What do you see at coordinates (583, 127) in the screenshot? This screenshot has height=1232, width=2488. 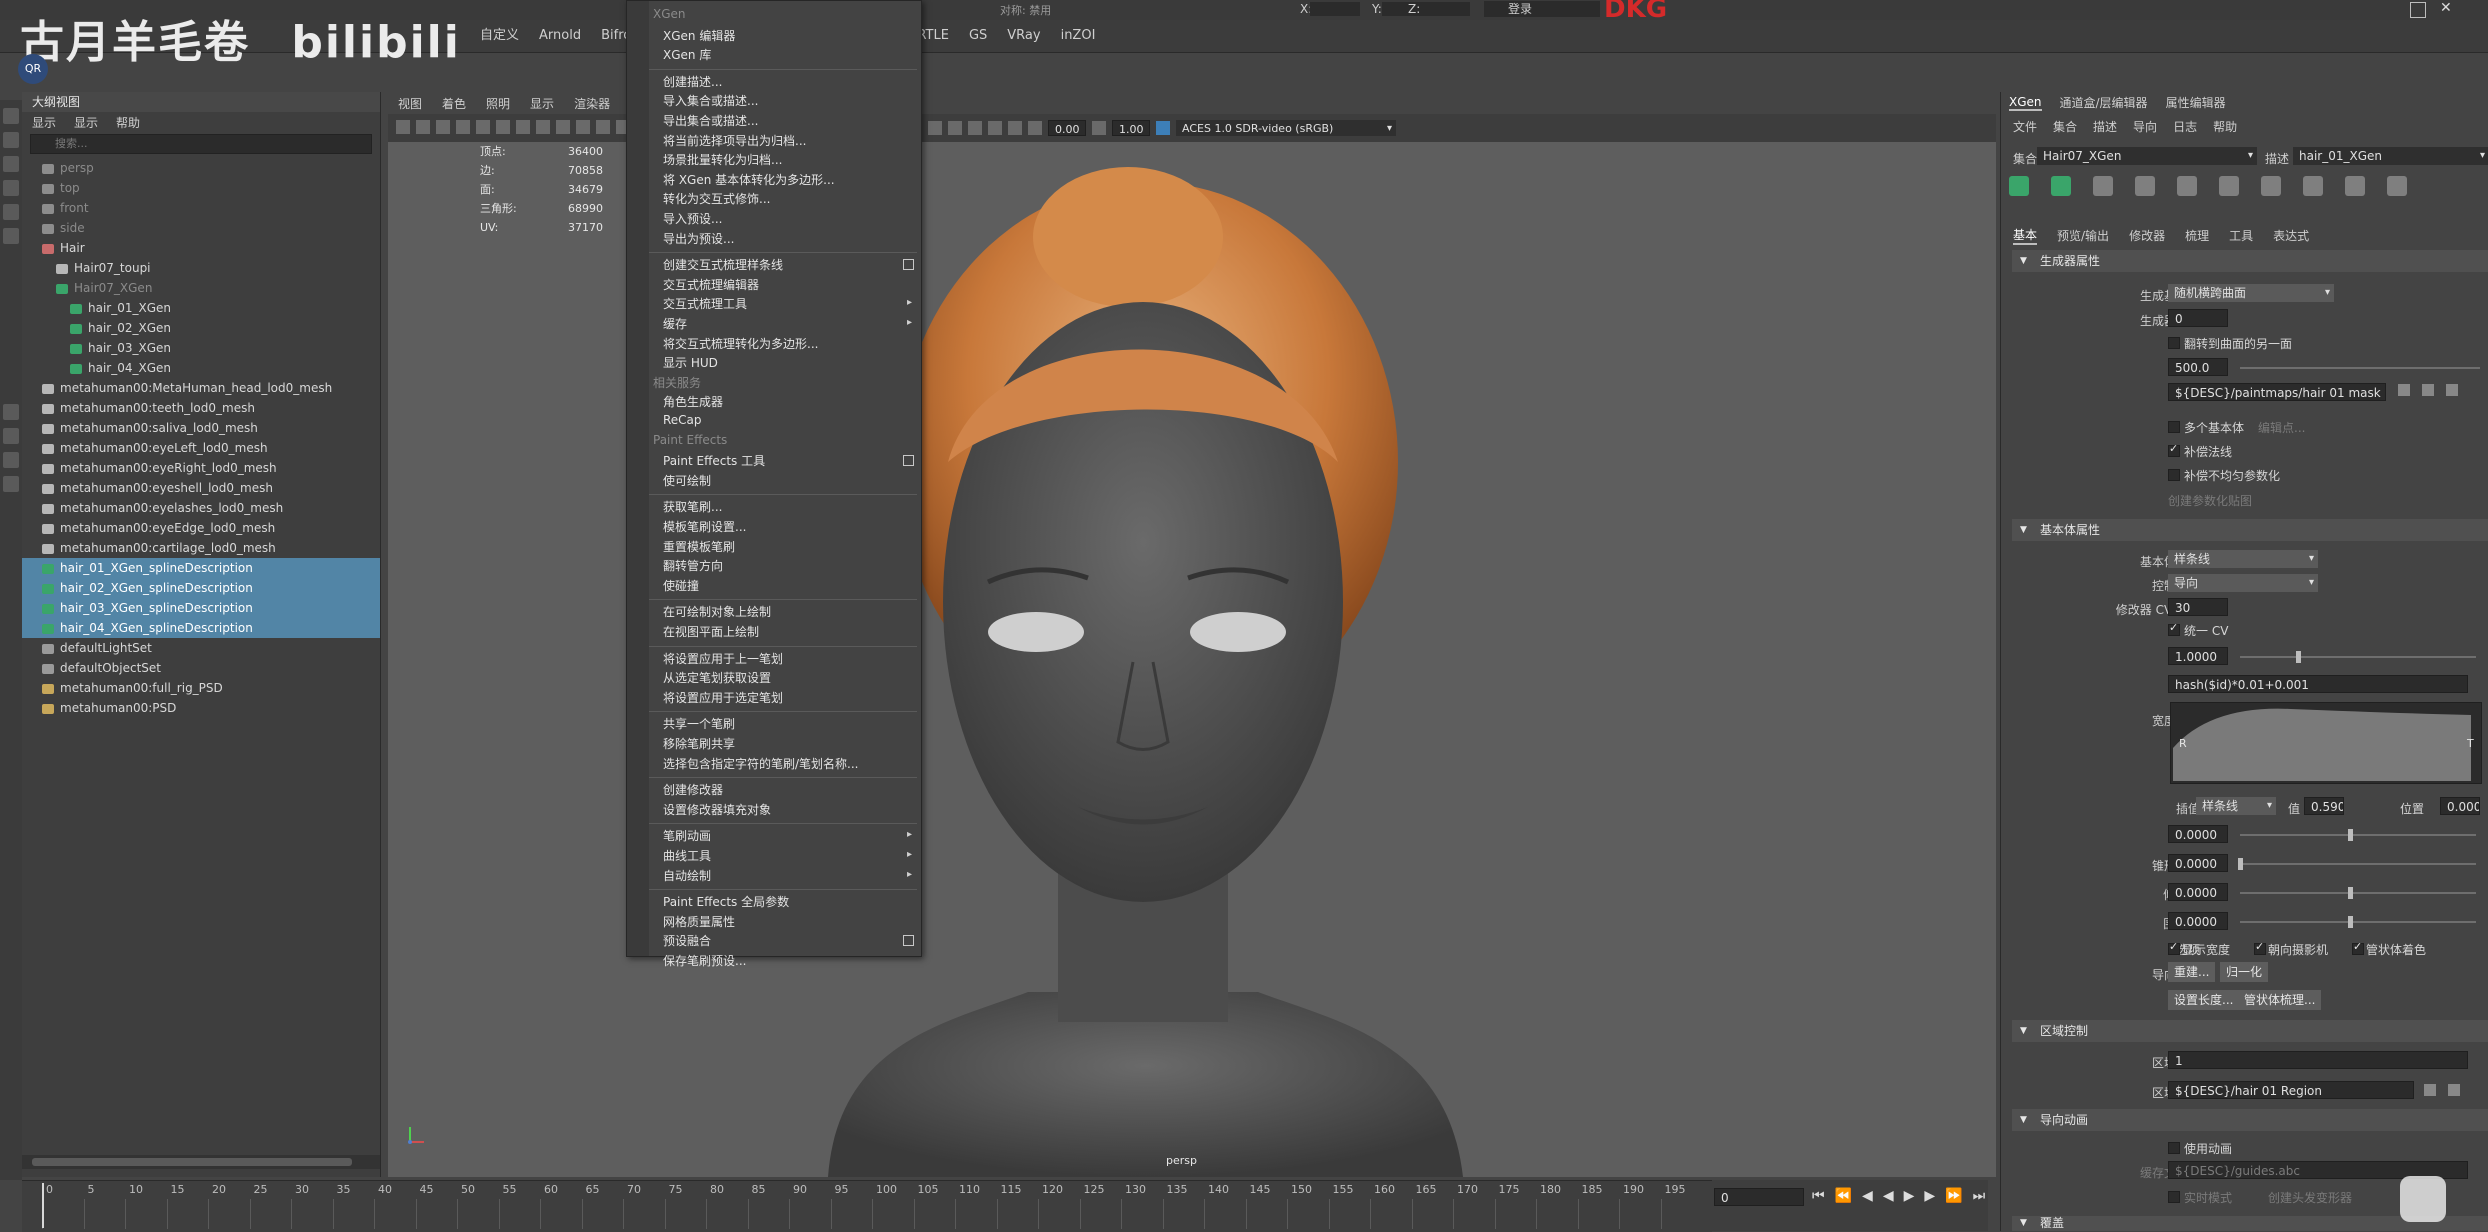 I see `lights-icon` at bounding box center [583, 127].